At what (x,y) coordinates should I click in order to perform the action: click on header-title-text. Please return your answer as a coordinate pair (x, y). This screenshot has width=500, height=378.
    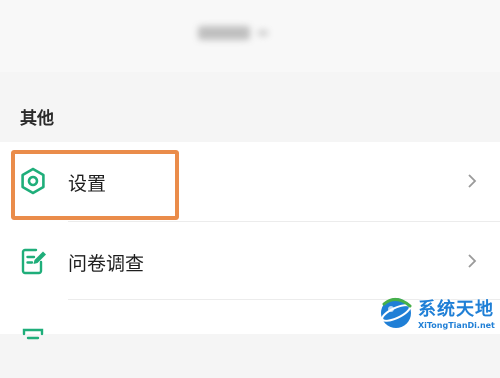
    Looking at the image, I should click on (224, 33).